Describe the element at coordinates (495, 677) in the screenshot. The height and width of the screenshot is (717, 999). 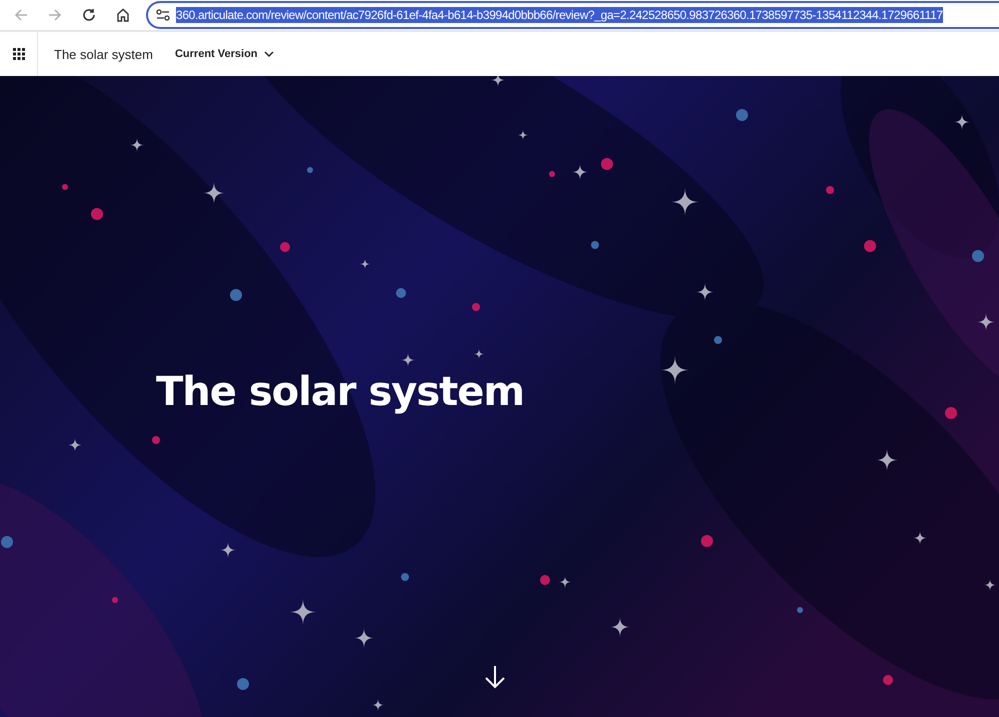
I see `scroll-down-arrow-icon` at that location.